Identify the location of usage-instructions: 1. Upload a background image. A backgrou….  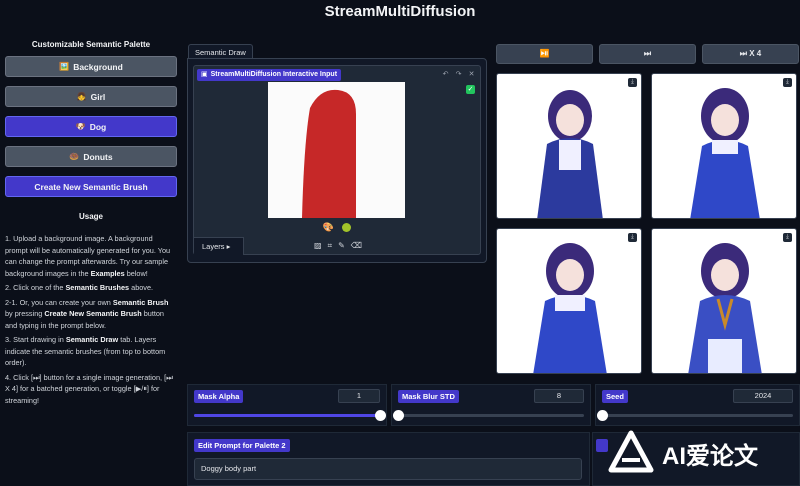
(91, 319).